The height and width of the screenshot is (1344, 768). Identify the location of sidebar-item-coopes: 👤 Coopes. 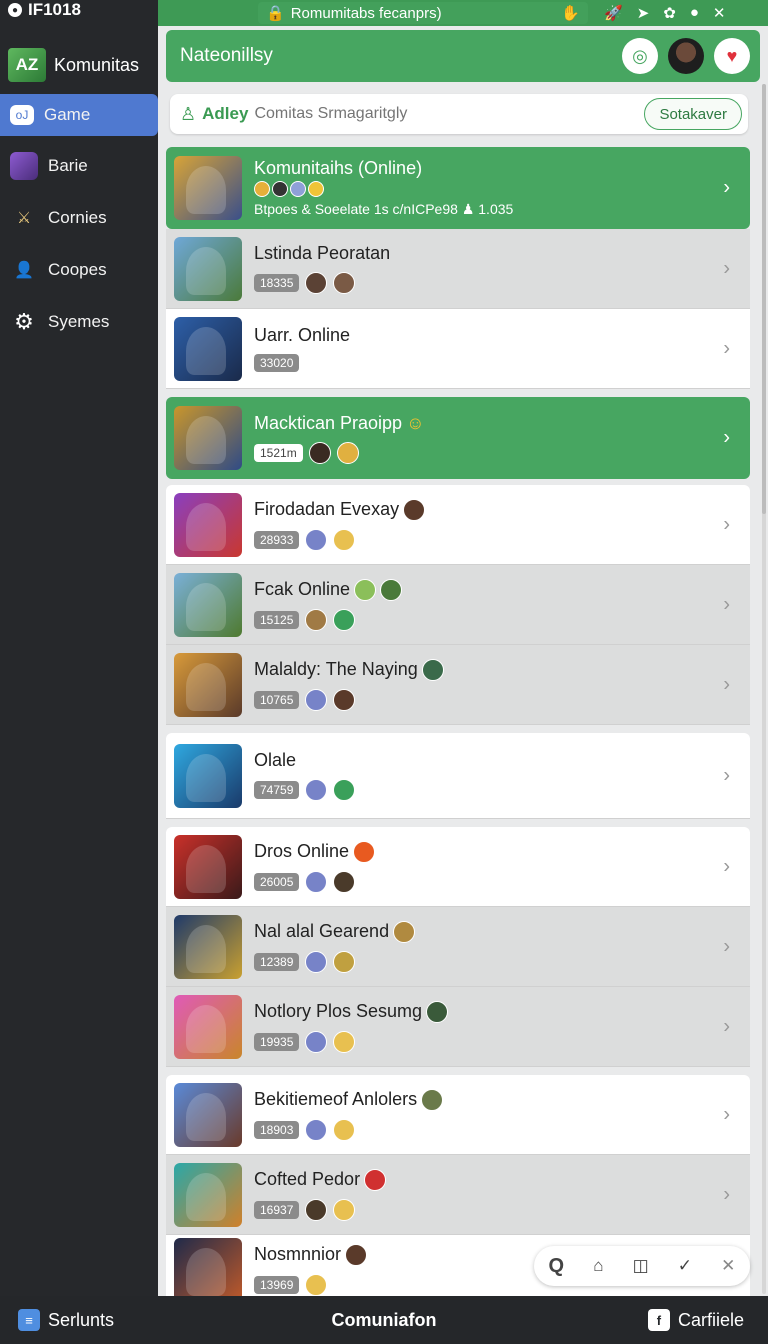
(79, 270).